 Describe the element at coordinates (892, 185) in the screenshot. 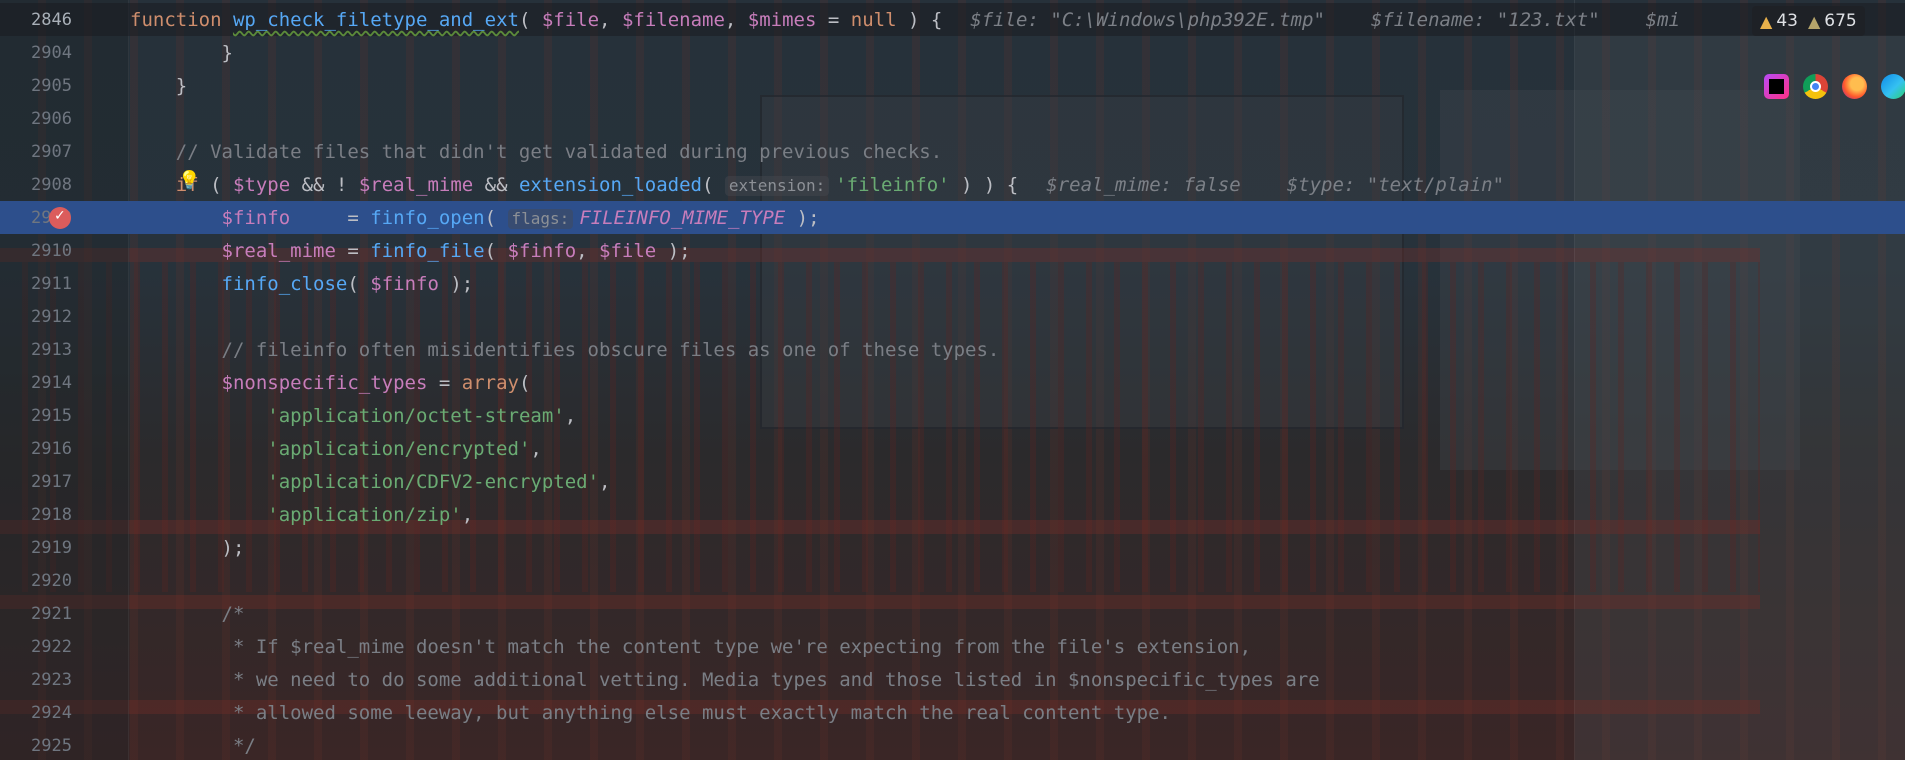

I see `code-token: 'fileinfo'` at that location.